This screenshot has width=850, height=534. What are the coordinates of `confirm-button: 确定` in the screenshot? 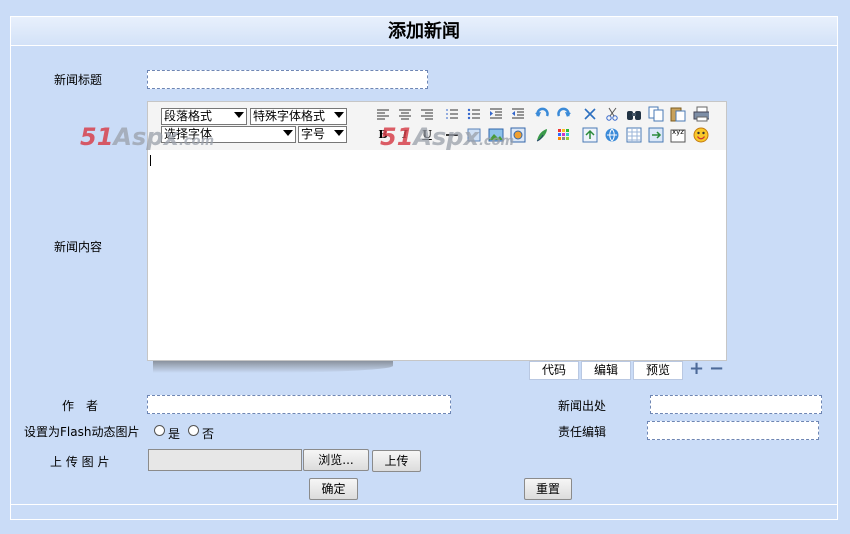 It's located at (333, 489).